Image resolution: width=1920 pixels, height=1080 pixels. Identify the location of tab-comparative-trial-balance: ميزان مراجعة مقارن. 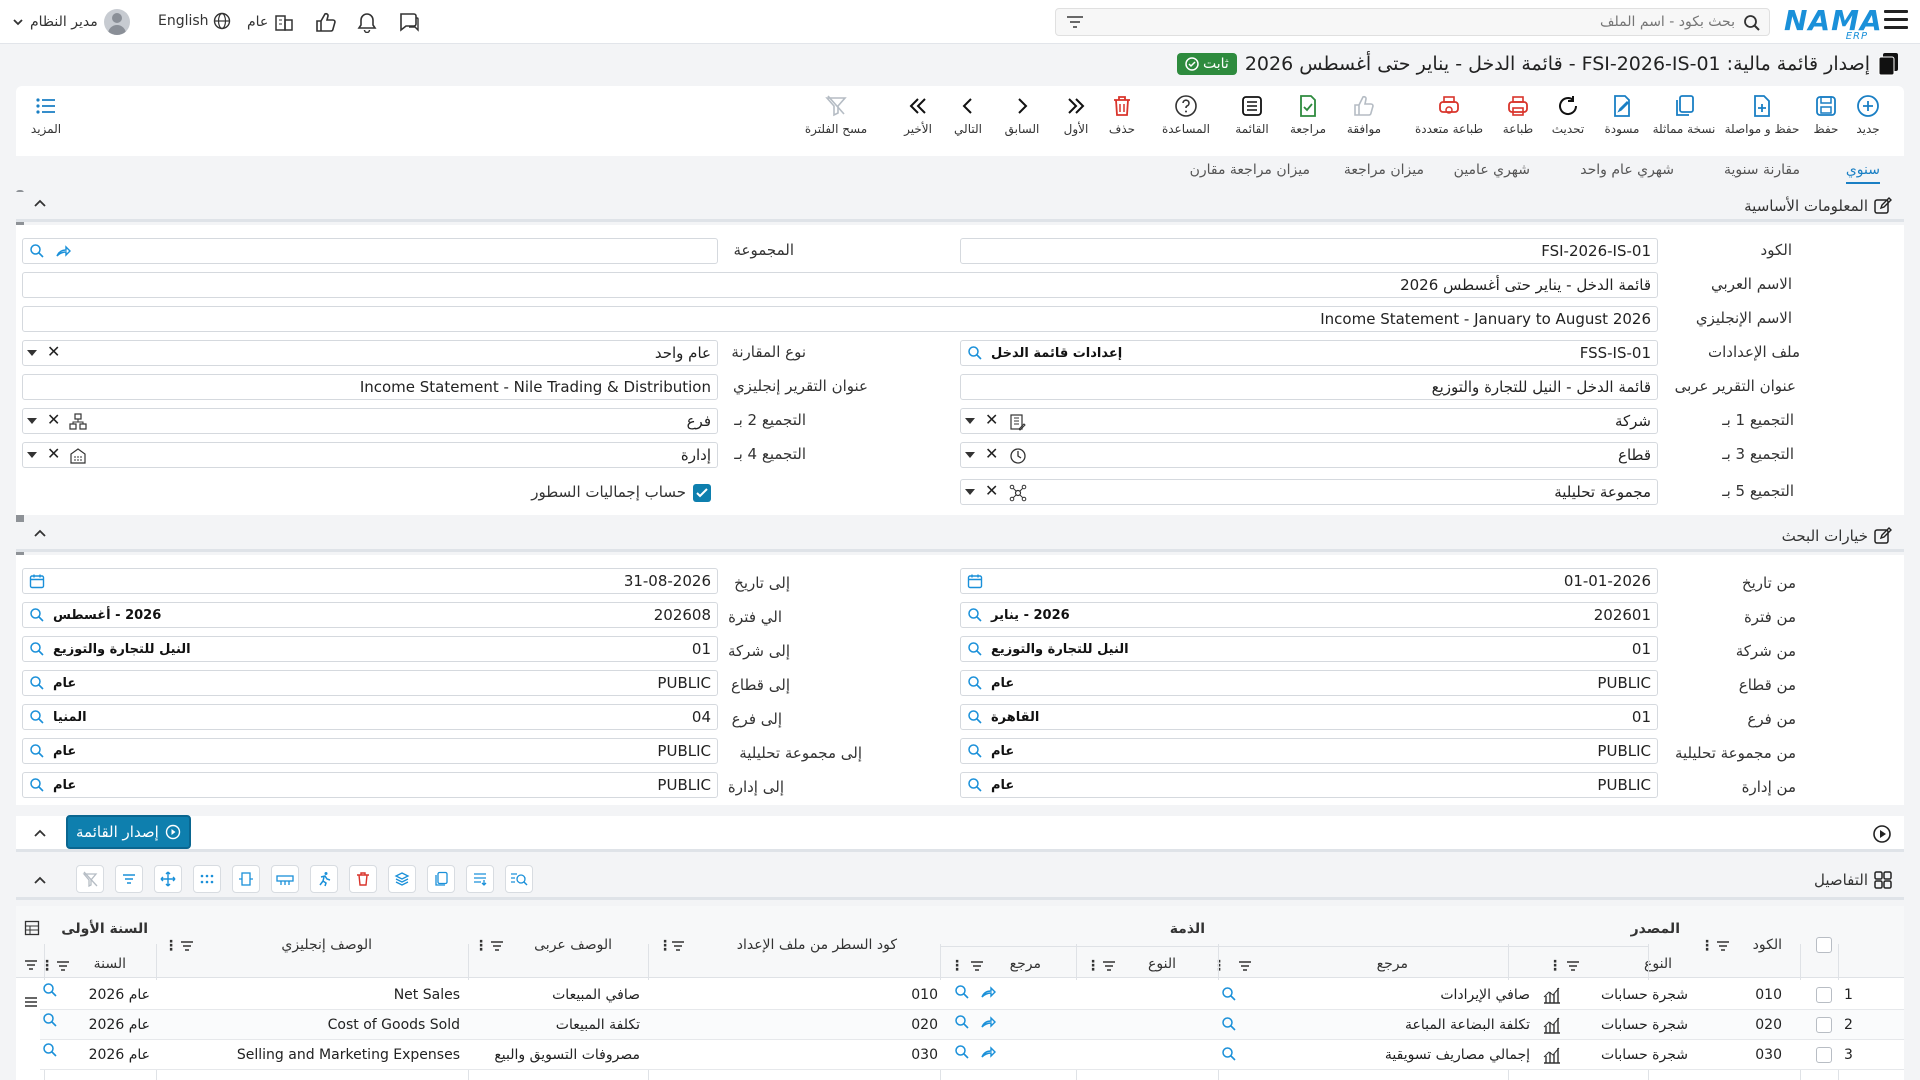
(1250, 170).